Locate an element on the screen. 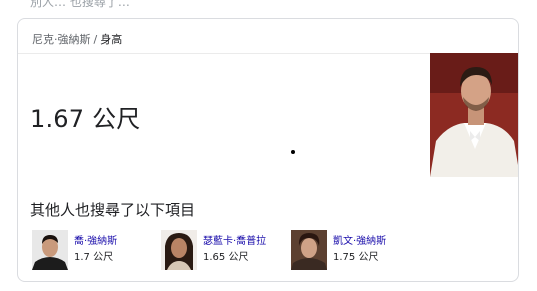 The width and height of the screenshot is (537, 291). related-person-height: 1.65 公尺 is located at coordinates (226, 257).